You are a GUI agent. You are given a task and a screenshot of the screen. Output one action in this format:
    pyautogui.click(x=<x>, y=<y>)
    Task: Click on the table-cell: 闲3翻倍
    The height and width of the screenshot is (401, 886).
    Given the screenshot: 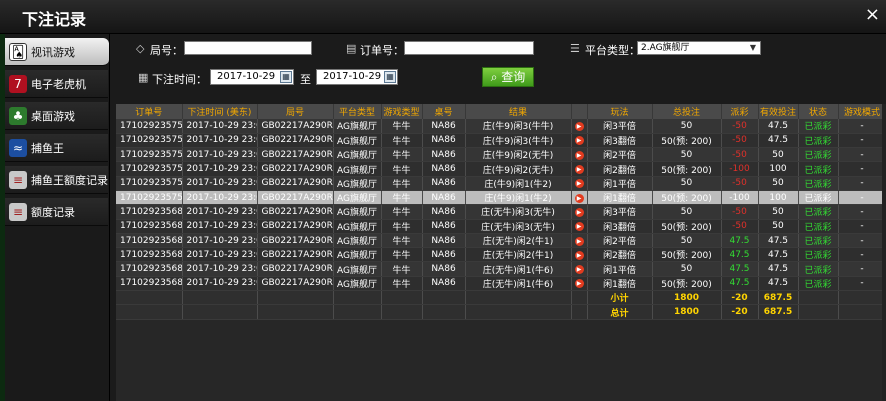 What is the action you would take?
    pyautogui.click(x=620, y=226)
    